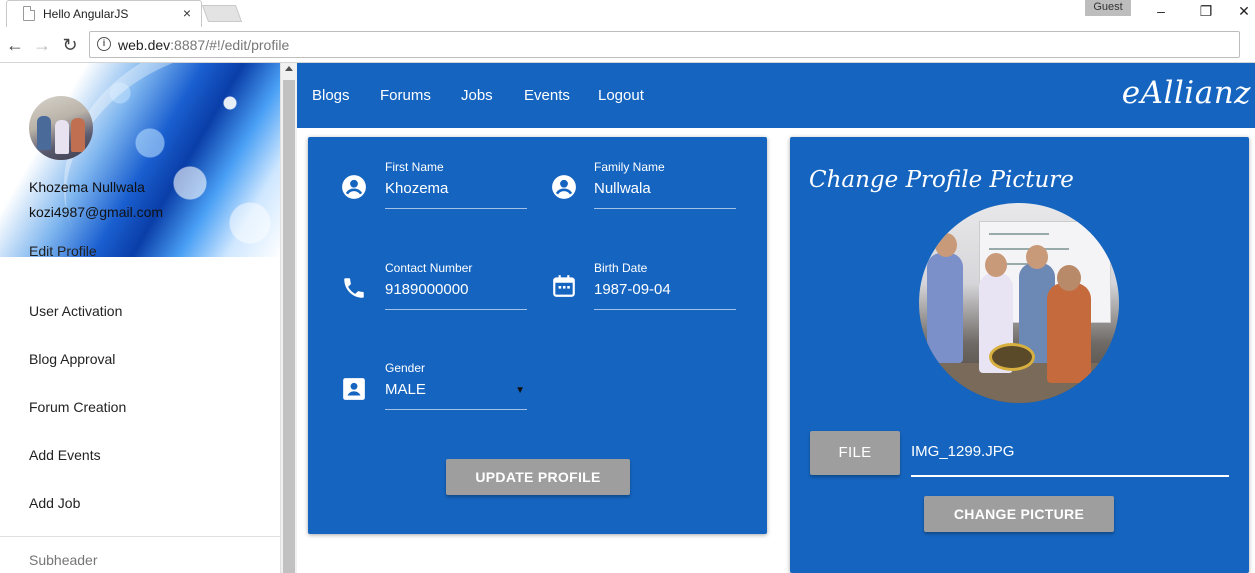  What do you see at coordinates (1206, 11) in the screenshot?
I see `restore-icon: ❐` at bounding box center [1206, 11].